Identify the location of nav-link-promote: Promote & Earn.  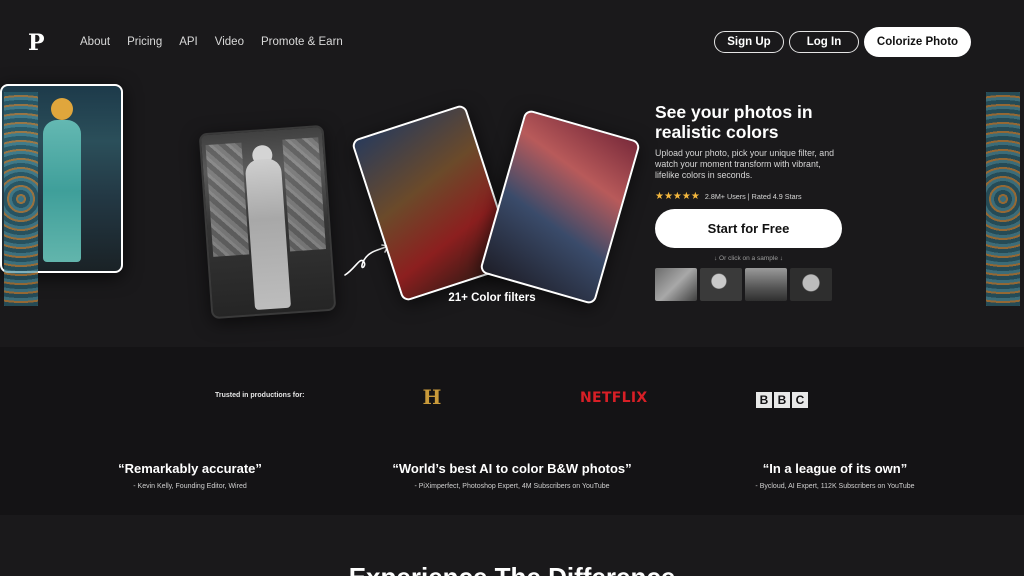
(302, 42).